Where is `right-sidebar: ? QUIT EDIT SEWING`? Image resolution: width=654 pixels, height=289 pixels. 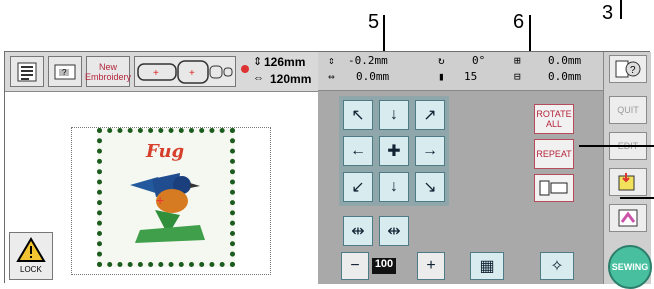 right-sidebar: ? QUIT EDIT SEWING is located at coordinates (627, 170).